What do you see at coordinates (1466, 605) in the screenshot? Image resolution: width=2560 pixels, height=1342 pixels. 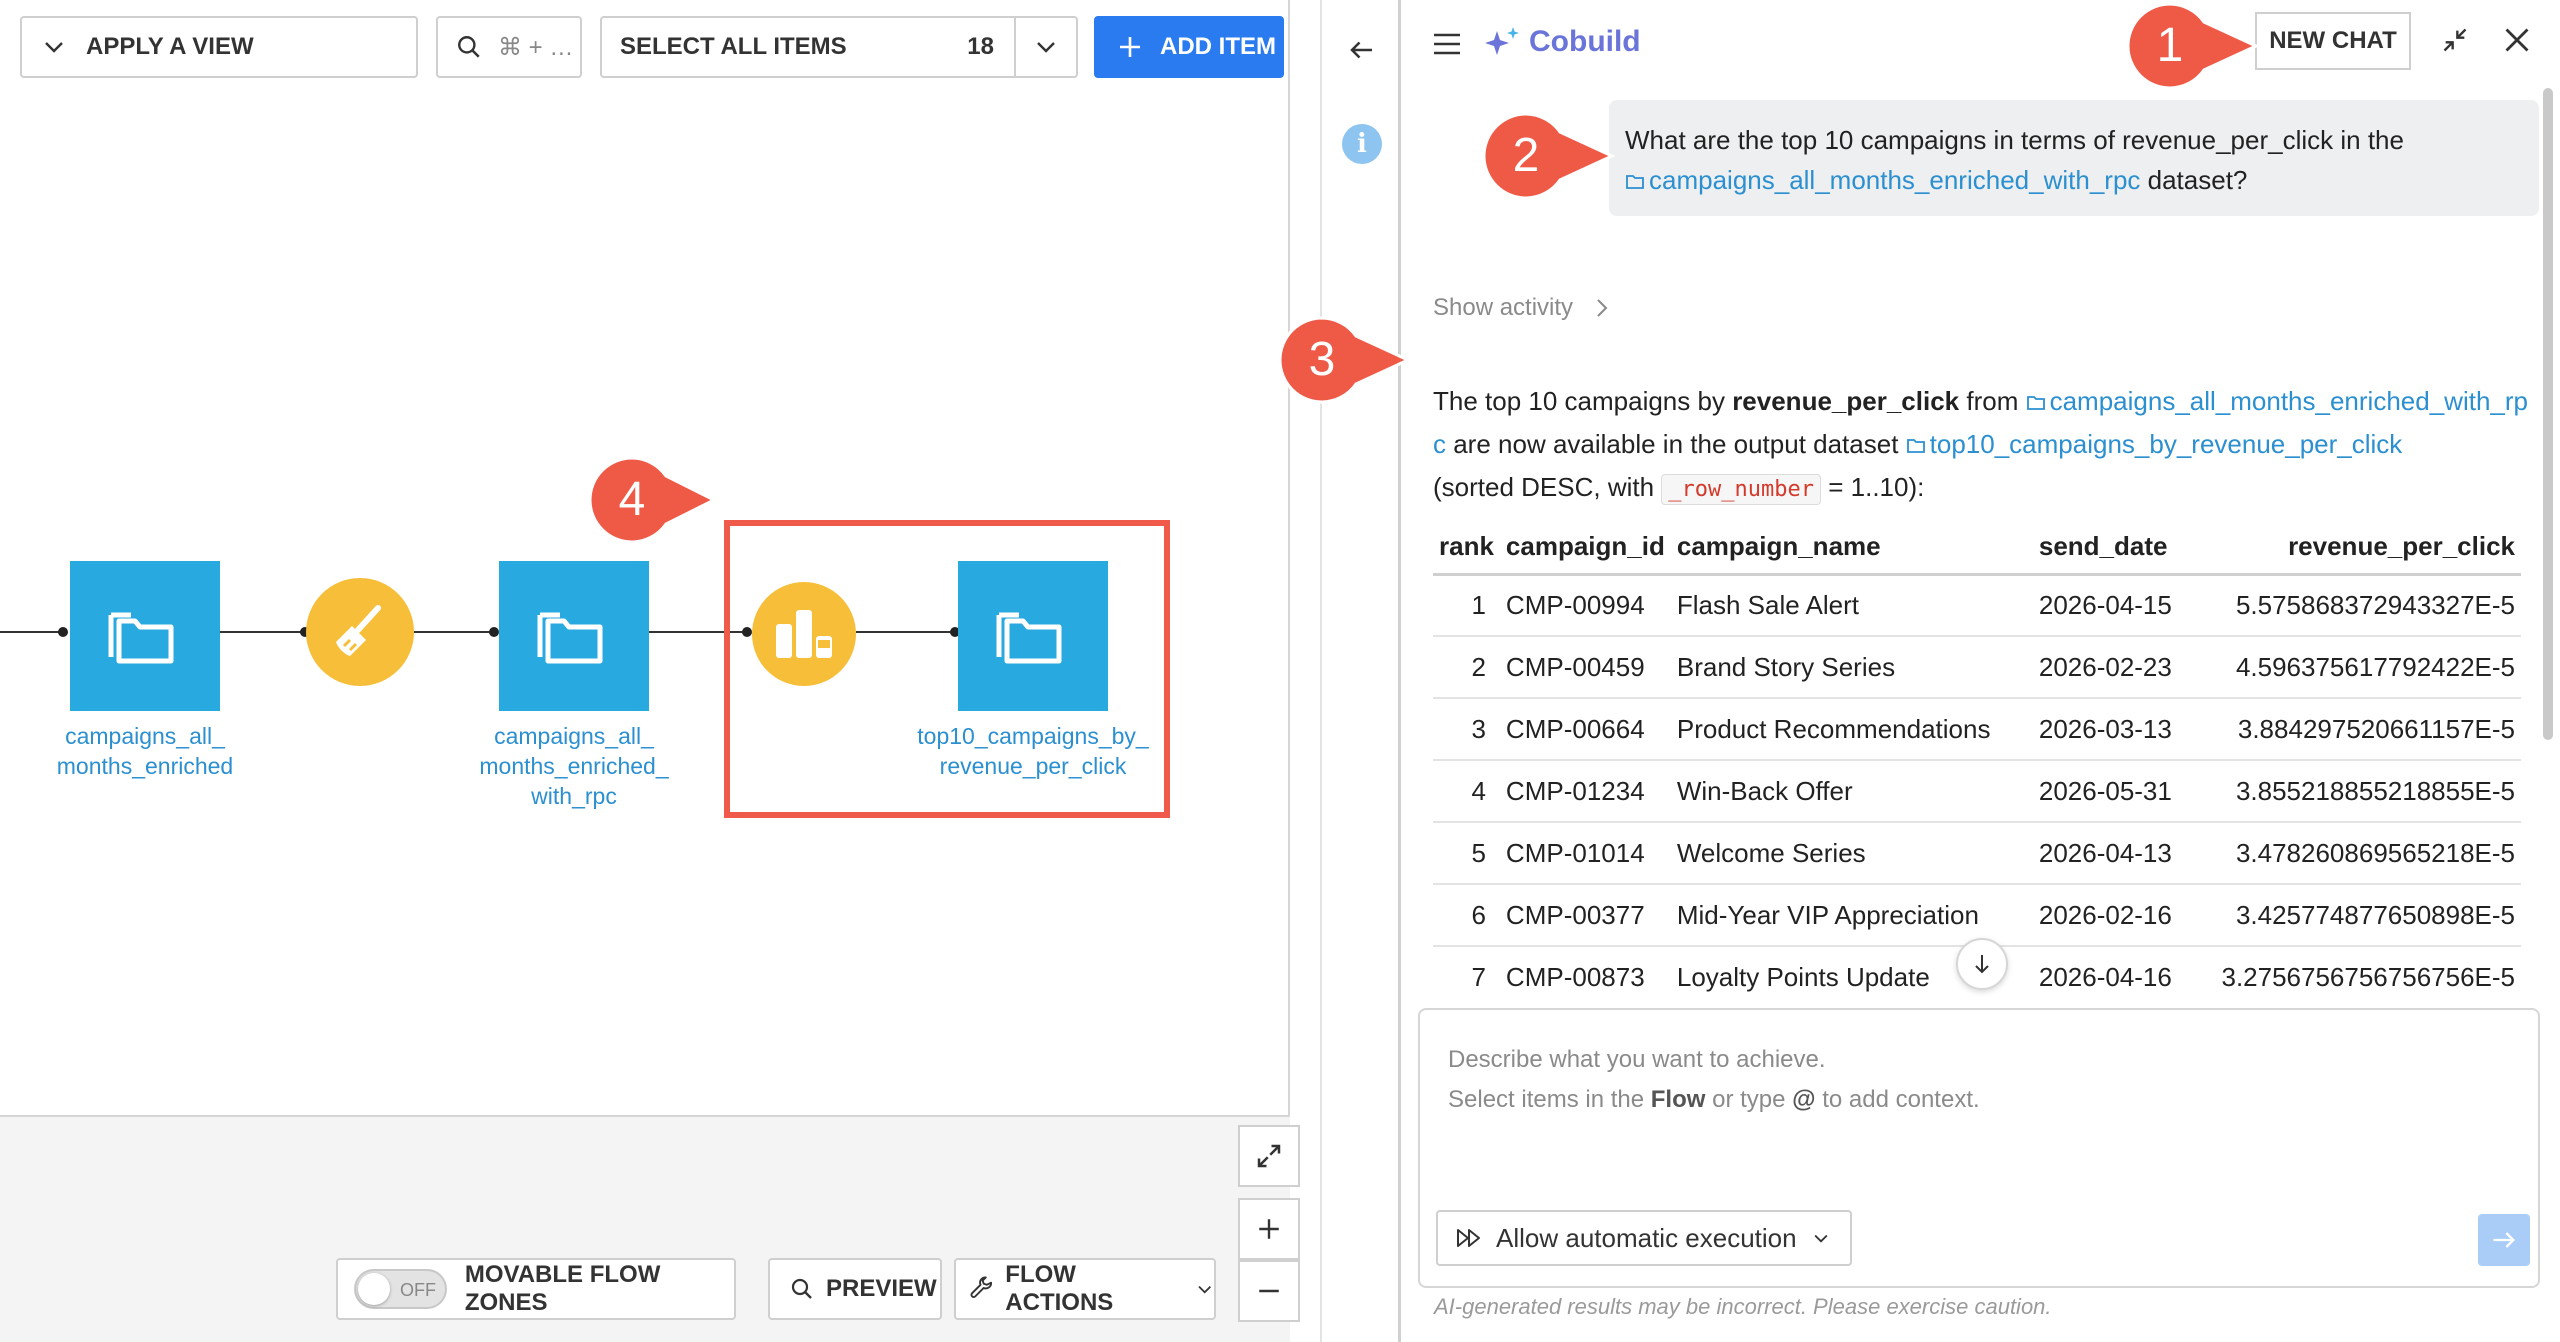 I see `table-cell-rank: 1` at bounding box center [1466, 605].